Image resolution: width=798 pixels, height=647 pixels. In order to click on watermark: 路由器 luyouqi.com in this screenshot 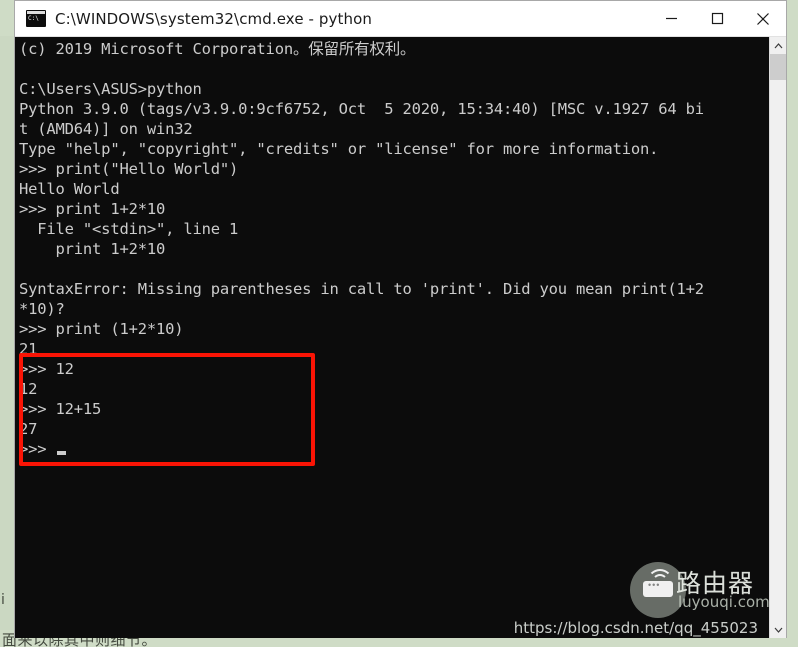, I will do `click(706, 591)`.